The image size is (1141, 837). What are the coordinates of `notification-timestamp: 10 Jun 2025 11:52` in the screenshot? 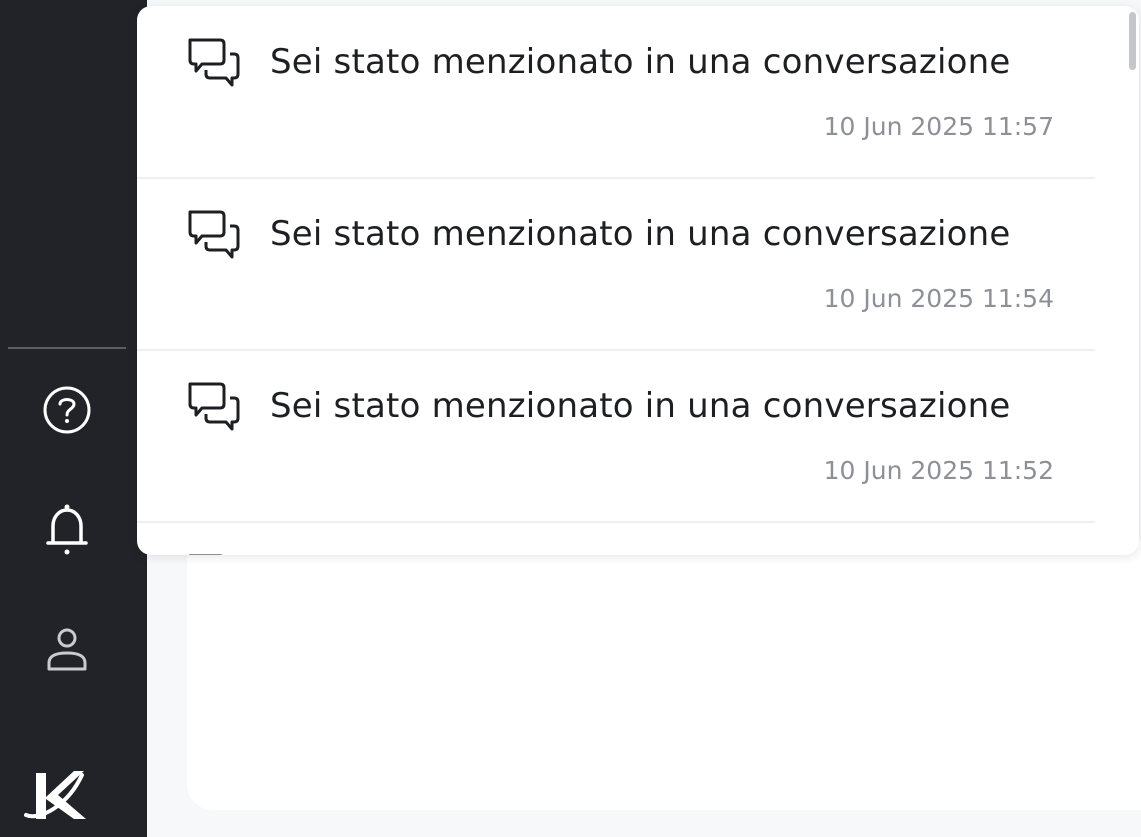 It's located at (938, 470).